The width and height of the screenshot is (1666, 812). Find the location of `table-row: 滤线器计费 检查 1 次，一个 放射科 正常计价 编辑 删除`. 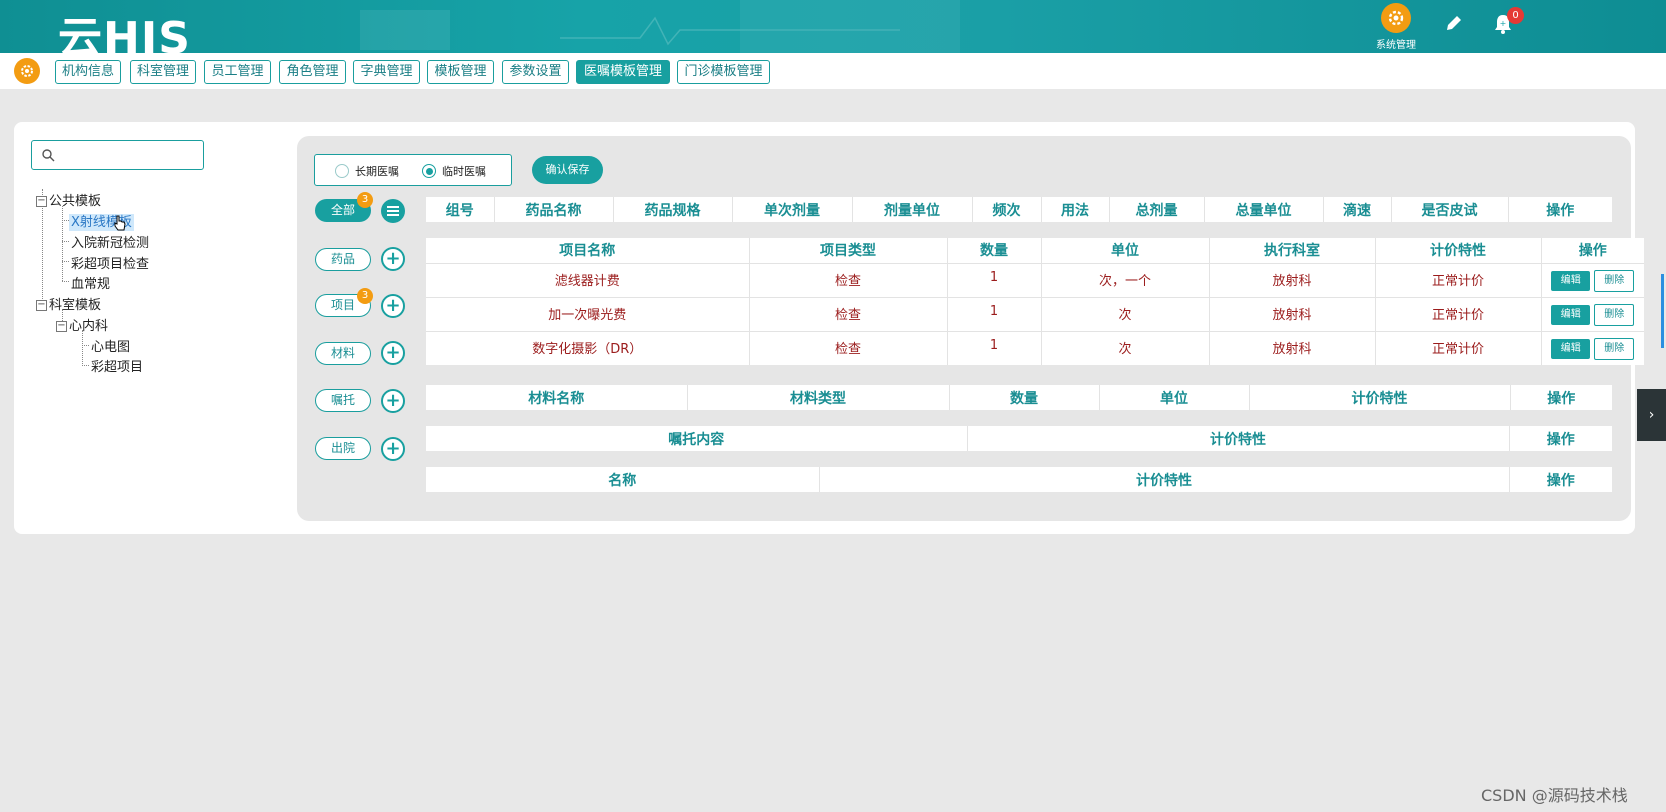

table-row: 滤线器计费 检查 1 次，一个 放射科 正常计价 编辑 删除 is located at coordinates (1035, 279).